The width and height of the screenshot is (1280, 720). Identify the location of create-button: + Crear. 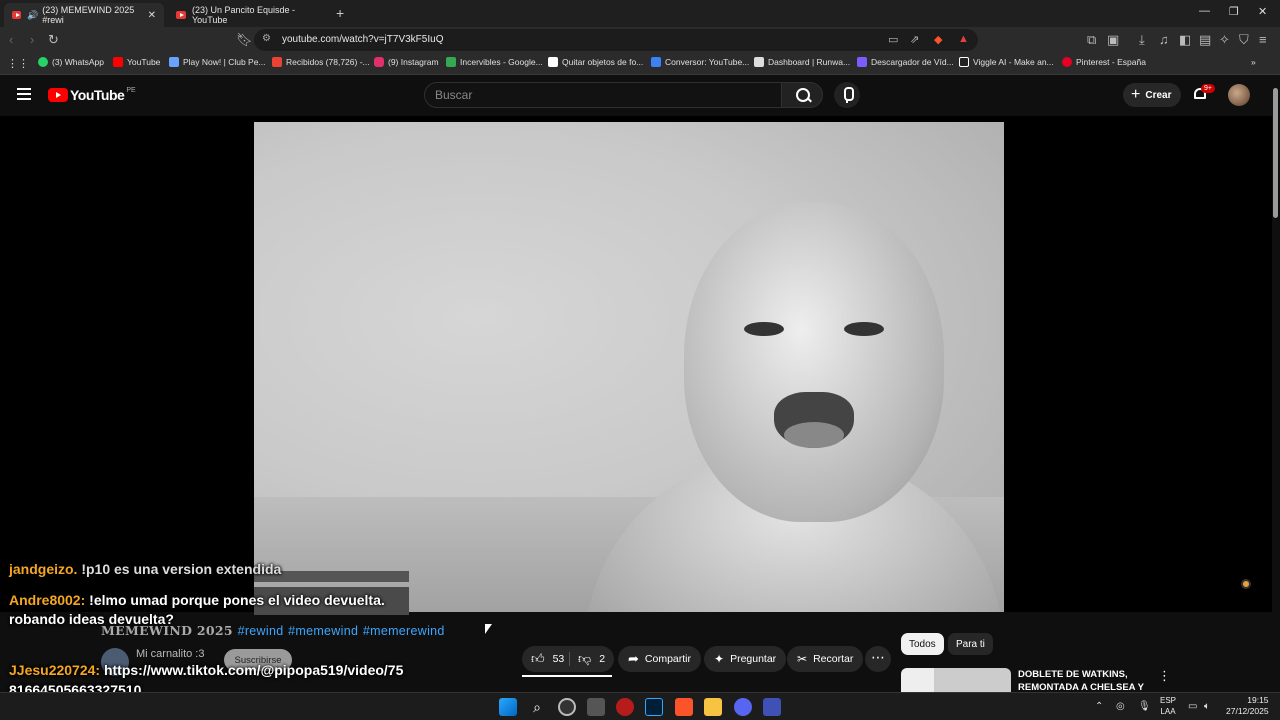
(1152, 95).